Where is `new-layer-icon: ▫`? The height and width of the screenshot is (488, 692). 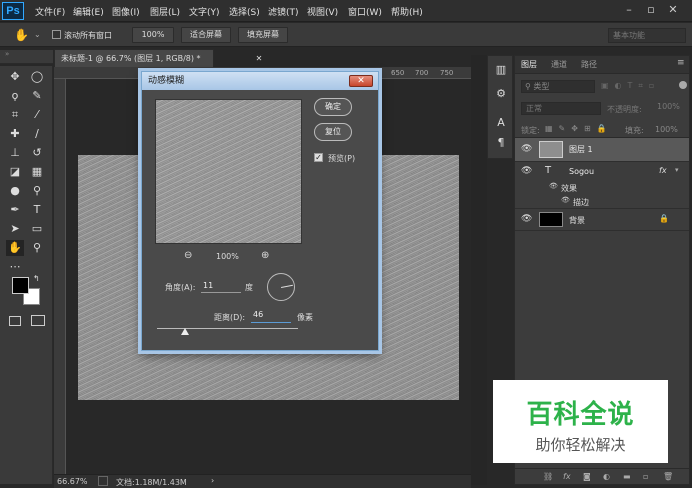
new-layer-icon: ▫ is located at coordinates (645, 476).